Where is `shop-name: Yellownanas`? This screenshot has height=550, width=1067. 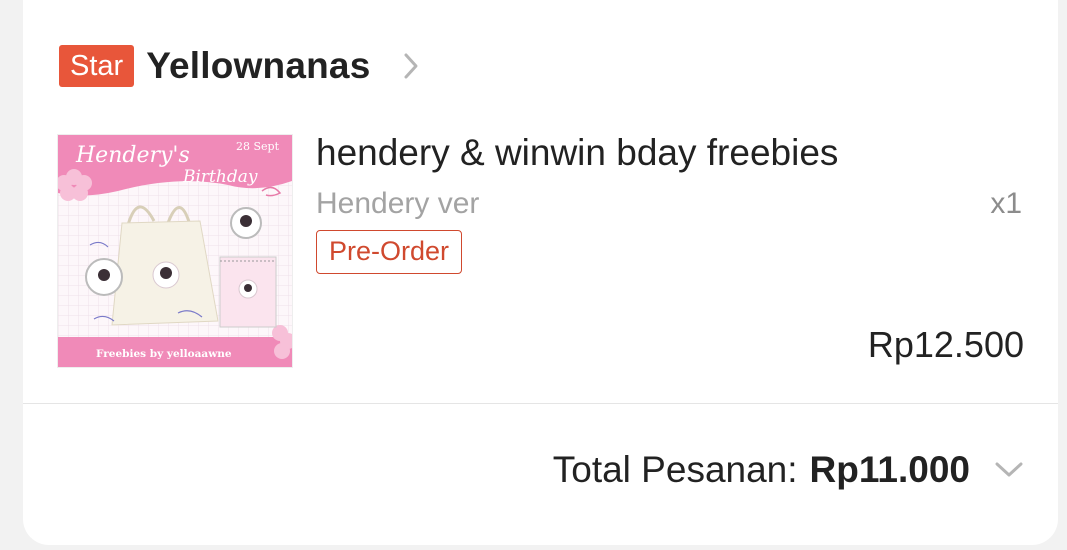 shop-name: Yellownanas is located at coordinates (258, 66).